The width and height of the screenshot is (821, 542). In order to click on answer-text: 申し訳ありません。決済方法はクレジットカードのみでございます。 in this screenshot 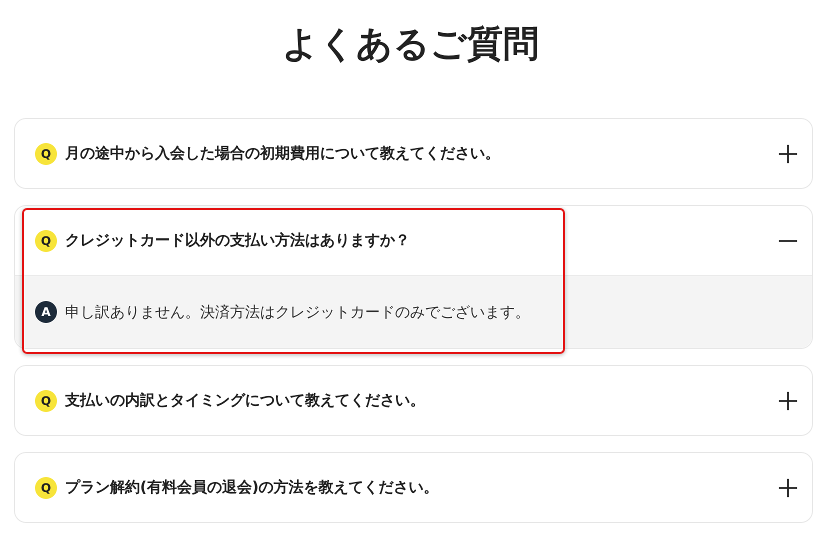, I will do `click(297, 312)`.